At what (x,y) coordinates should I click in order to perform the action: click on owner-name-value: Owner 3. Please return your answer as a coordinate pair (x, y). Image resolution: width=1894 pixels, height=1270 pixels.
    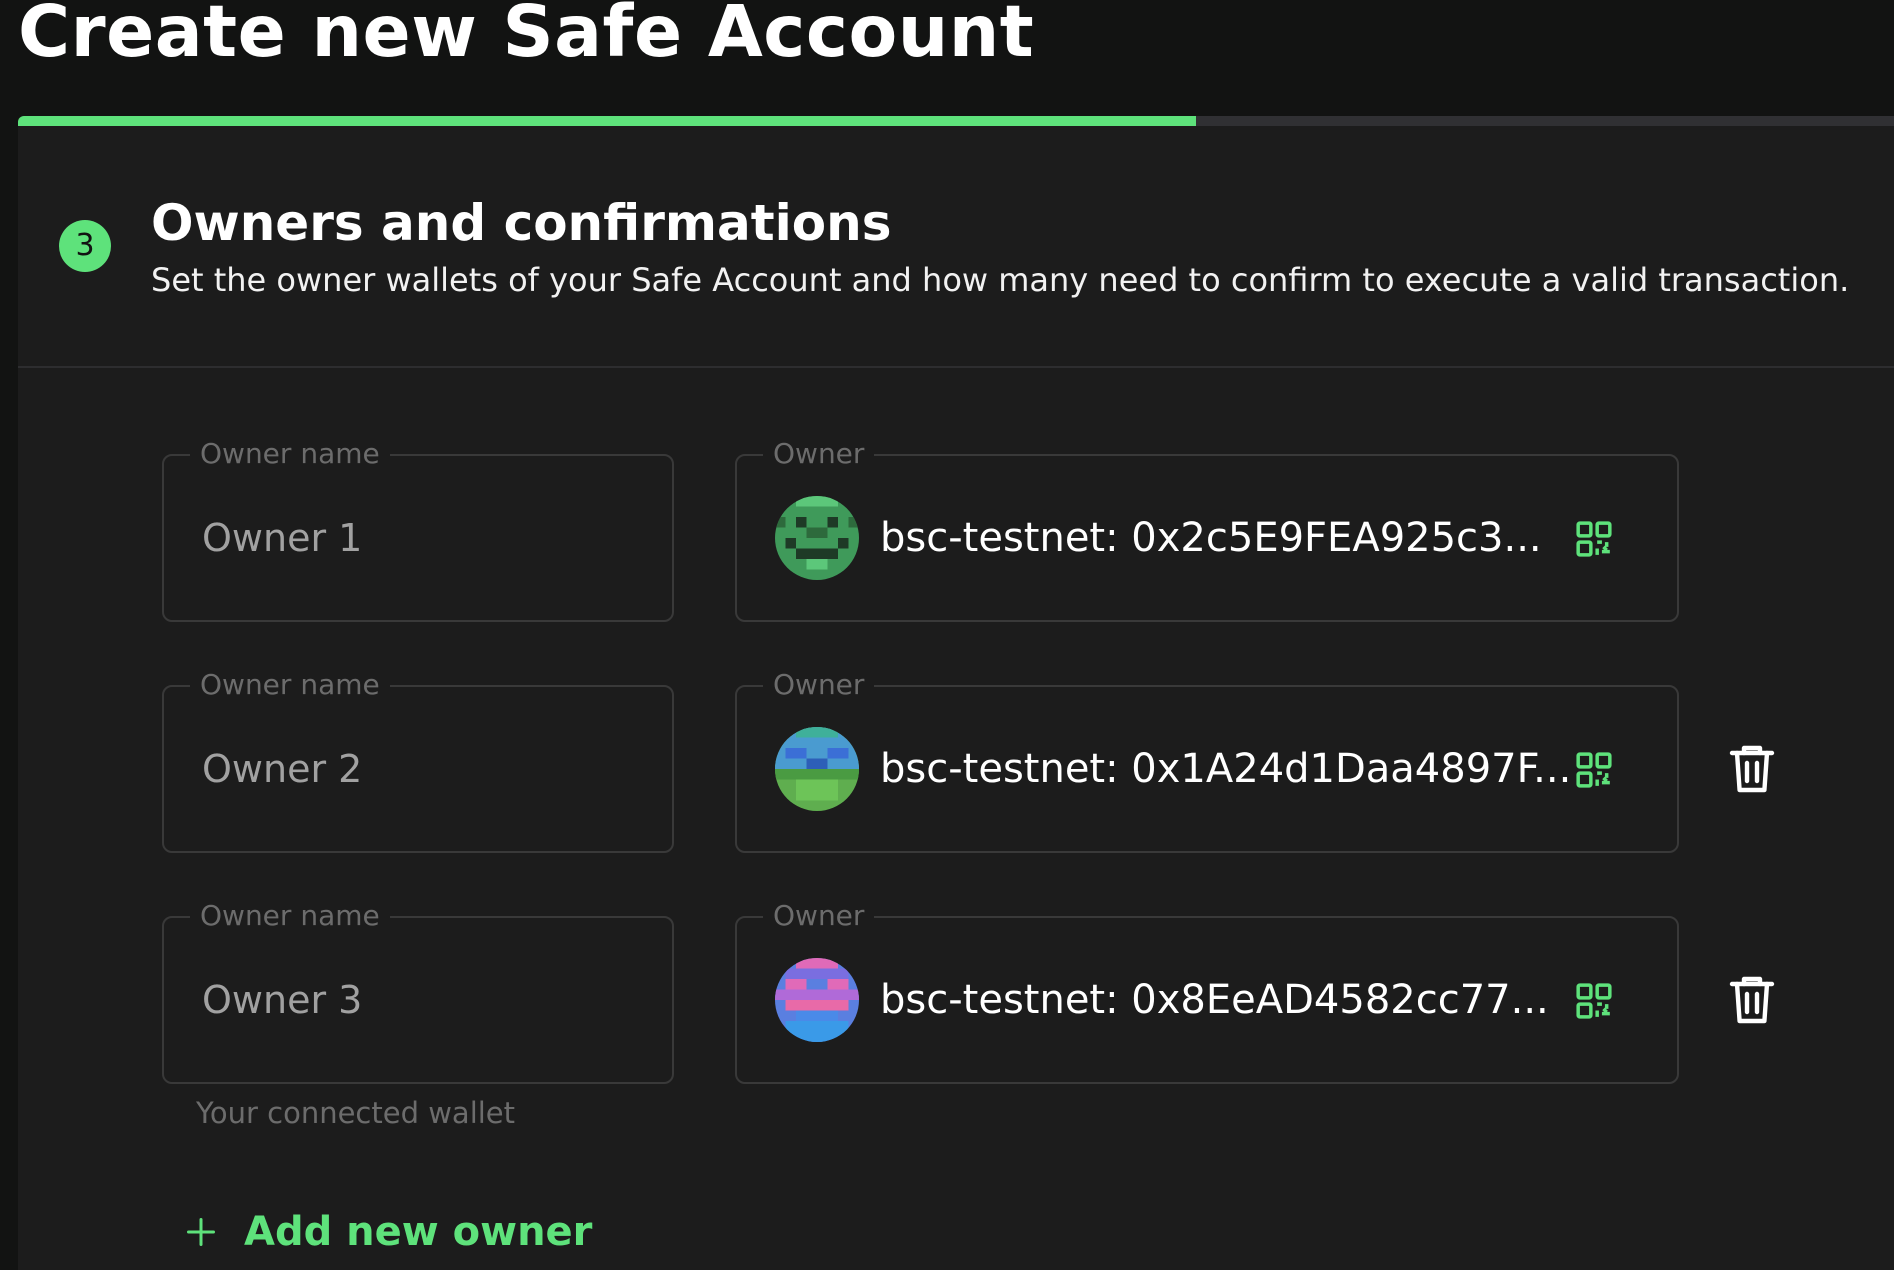
    Looking at the image, I should click on (282, 1000).